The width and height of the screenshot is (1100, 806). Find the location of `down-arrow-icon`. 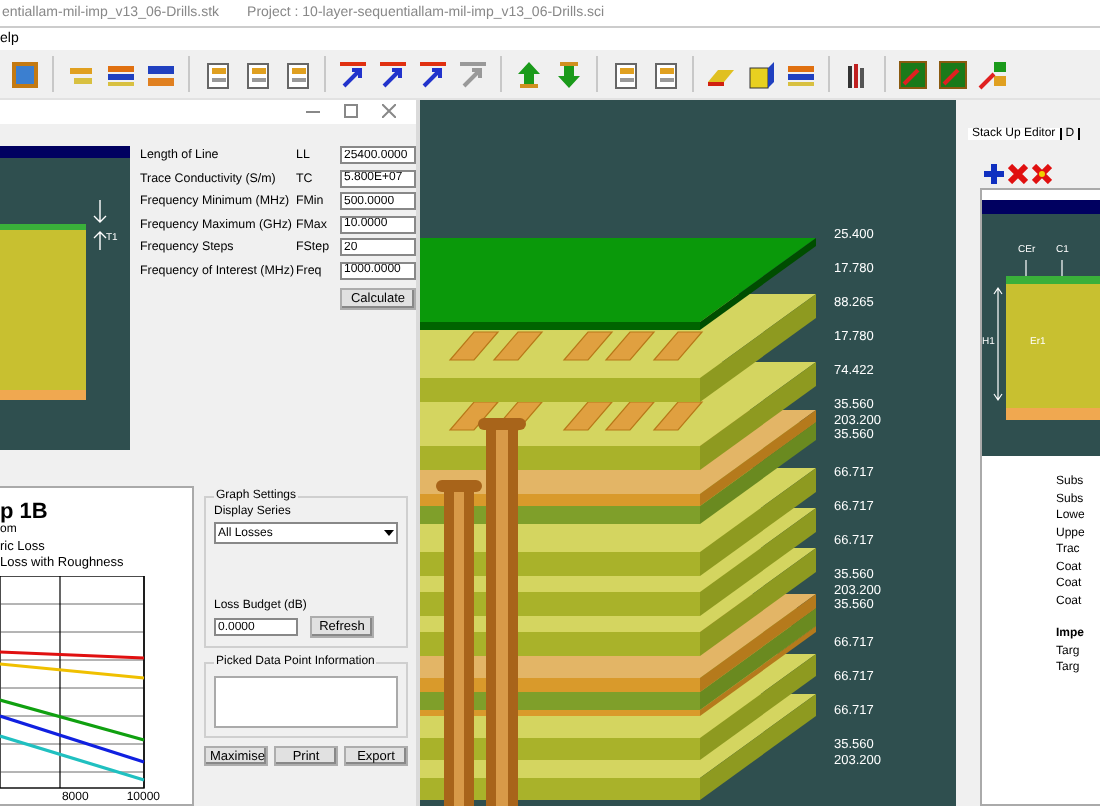

down-arrow-icon is located at coordinates (569, 74).